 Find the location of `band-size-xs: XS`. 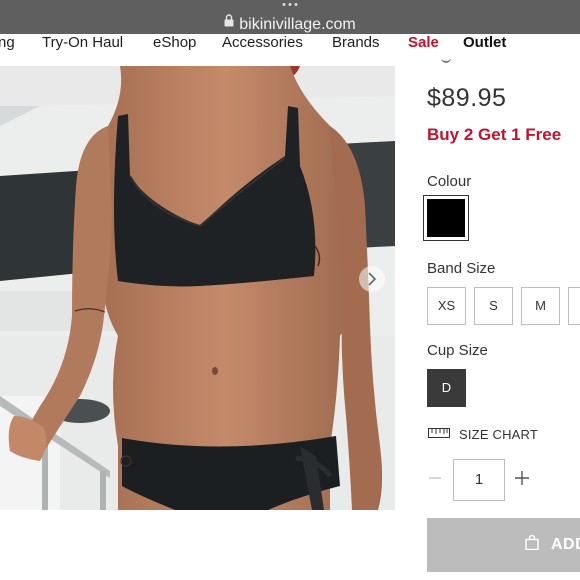

band-size-xs: XS is located at coordinates (446, 306).